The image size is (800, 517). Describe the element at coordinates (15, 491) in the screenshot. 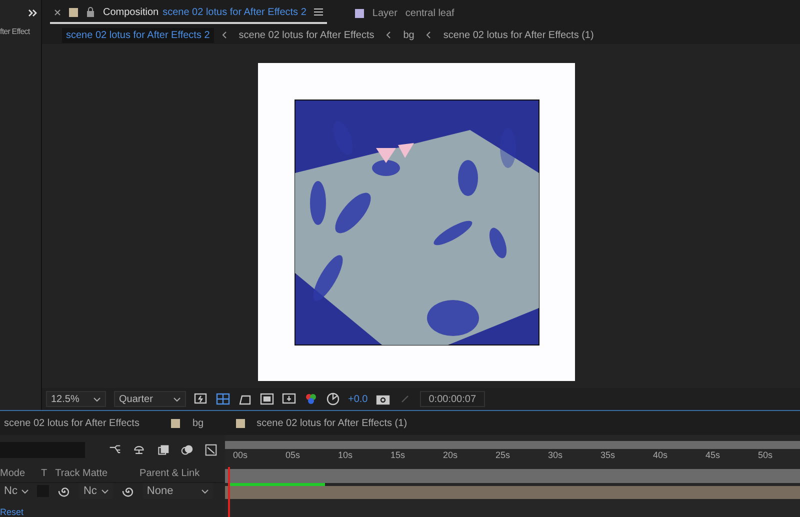

I see `mode-dropdown: Nc` at that location.